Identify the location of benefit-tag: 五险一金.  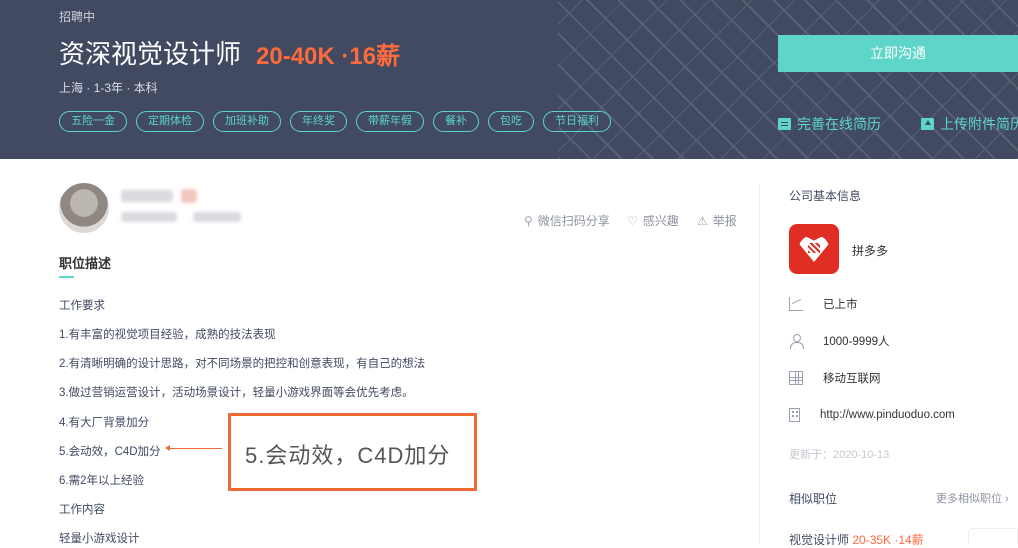
(93, 121).